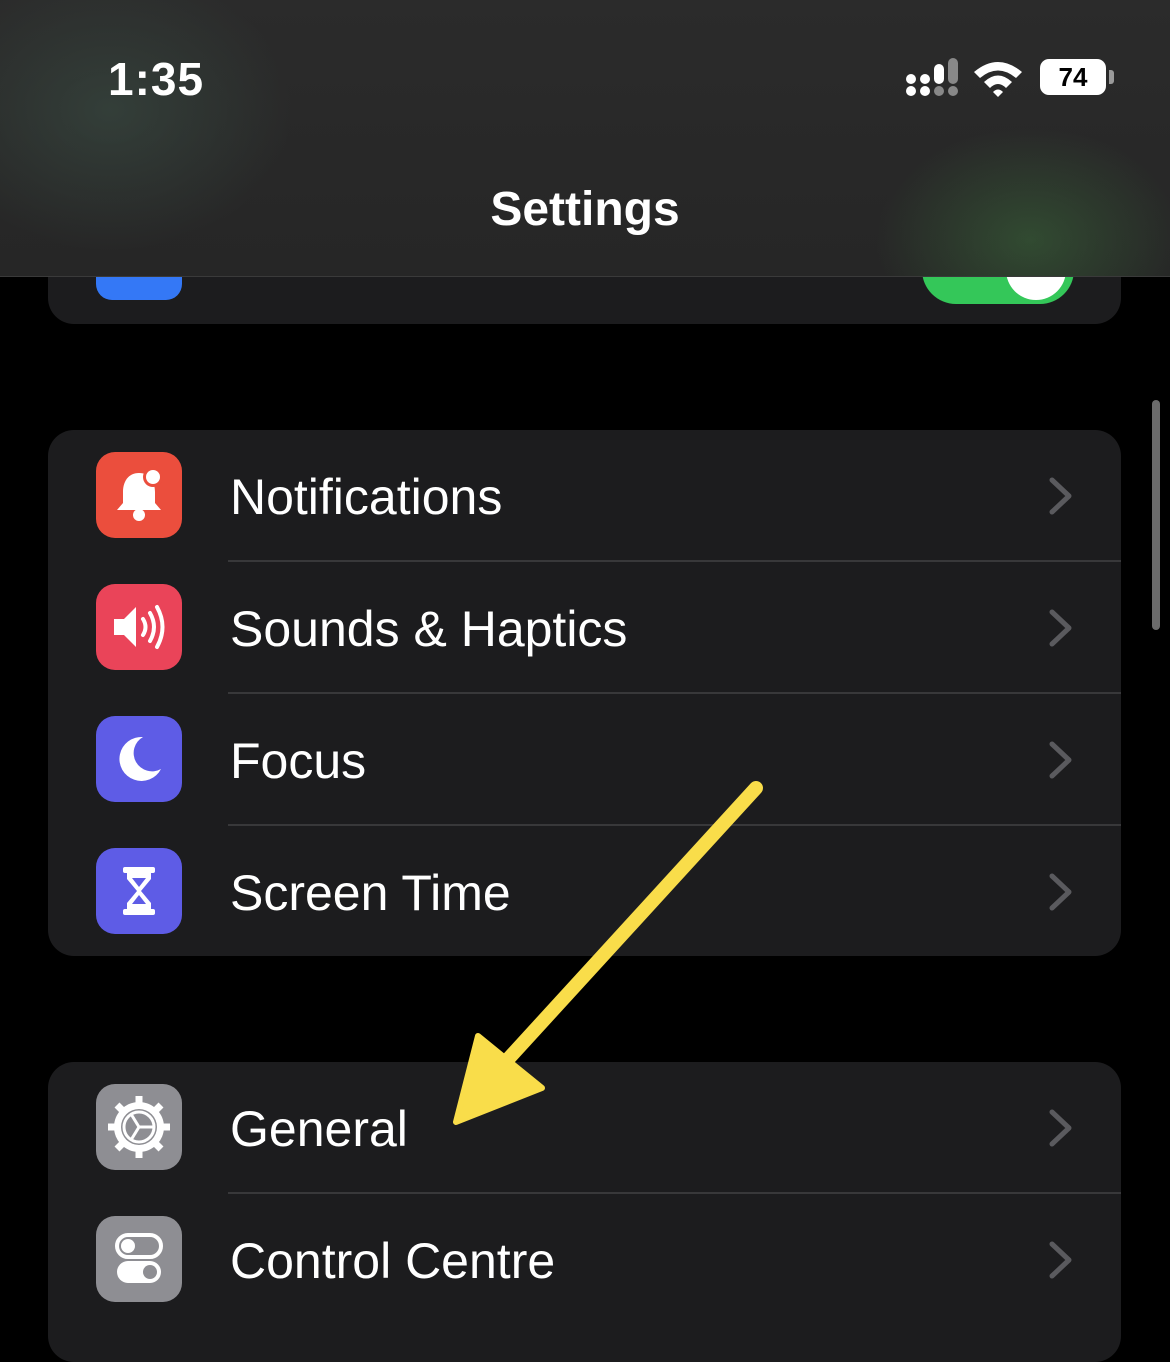  Describe the element at coordinates (1073, 77) in the screenshot. I see `battery-indicator: 74` at that location.